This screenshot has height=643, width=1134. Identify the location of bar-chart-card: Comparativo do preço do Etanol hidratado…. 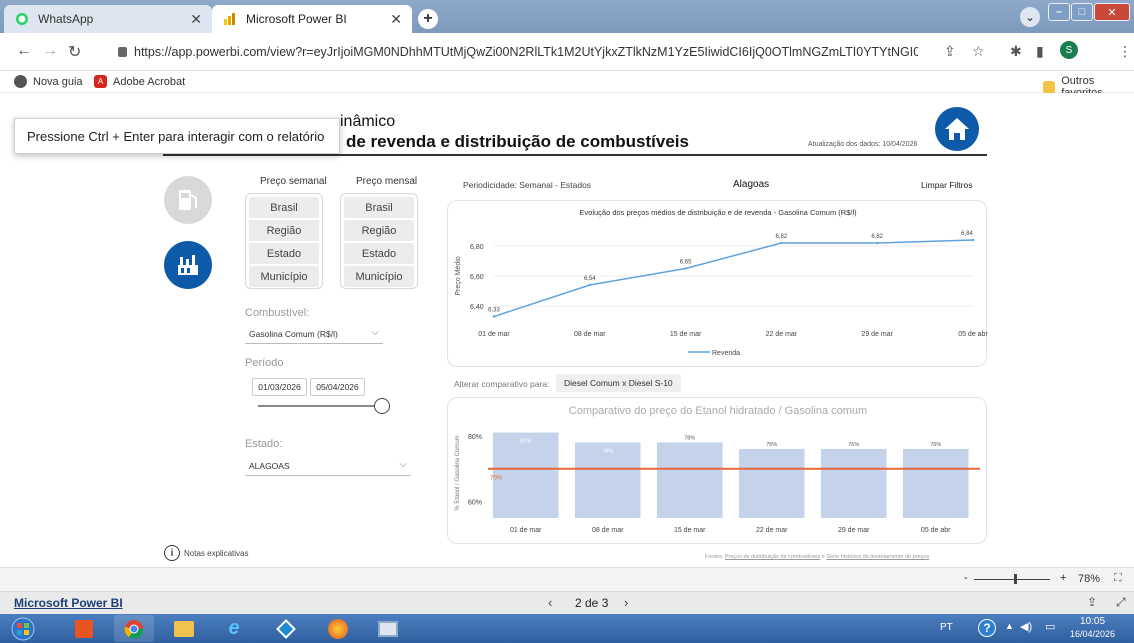
(717, 470).